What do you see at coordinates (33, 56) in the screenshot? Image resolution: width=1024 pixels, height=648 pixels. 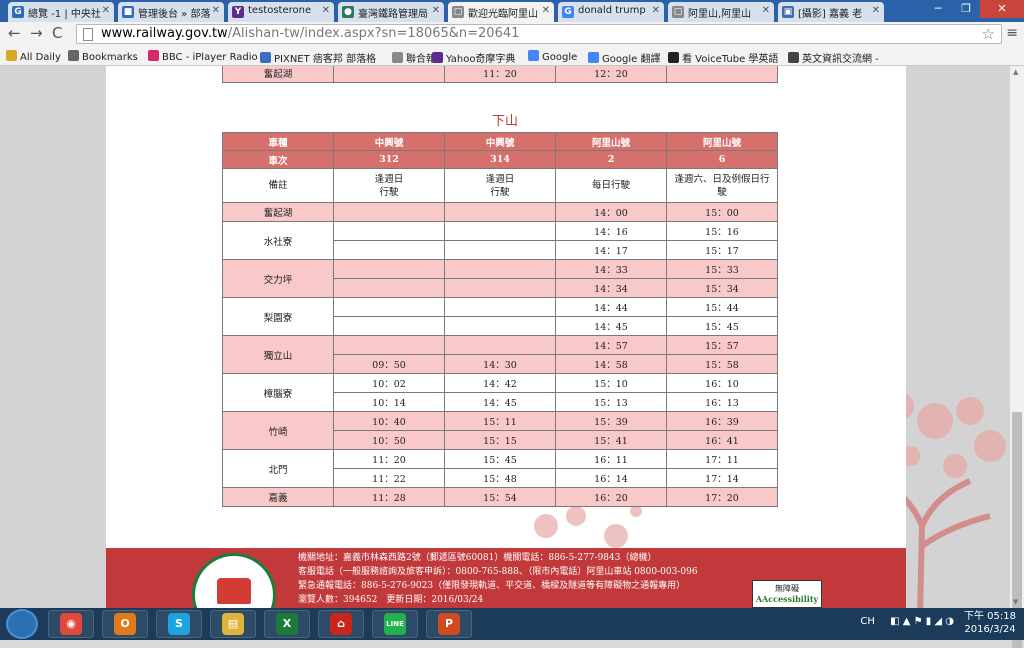 I see `bookmark-item: All Daily` at bounding box center [33, 56].